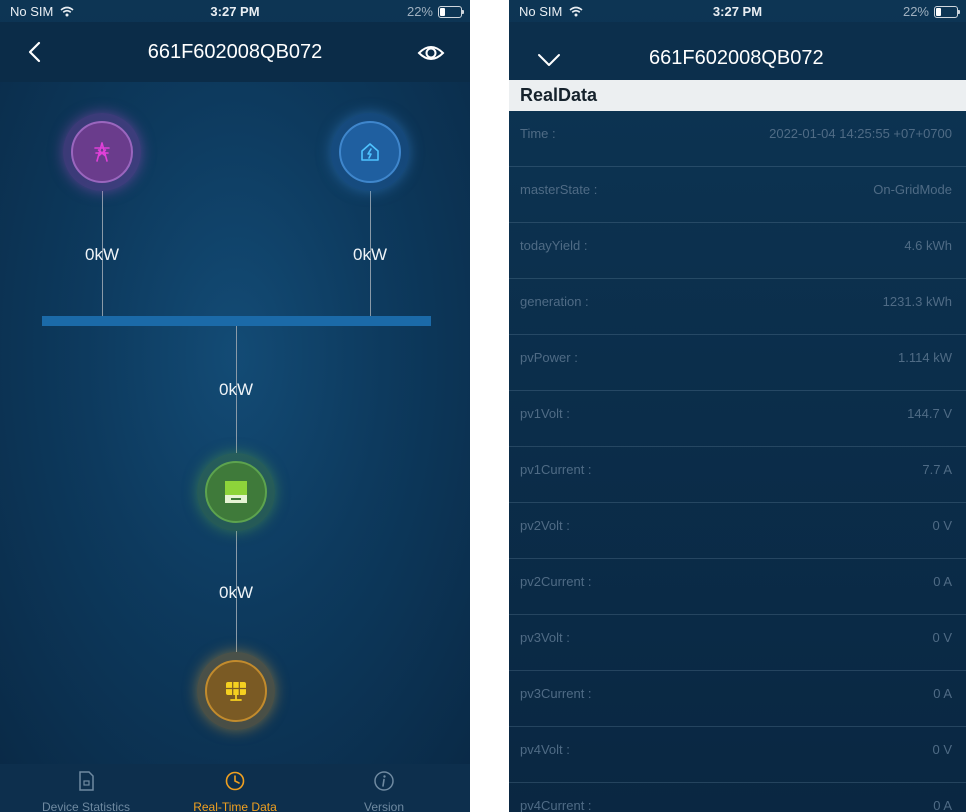  I want to click on data-value: 144.7 V, so click(929, 413).